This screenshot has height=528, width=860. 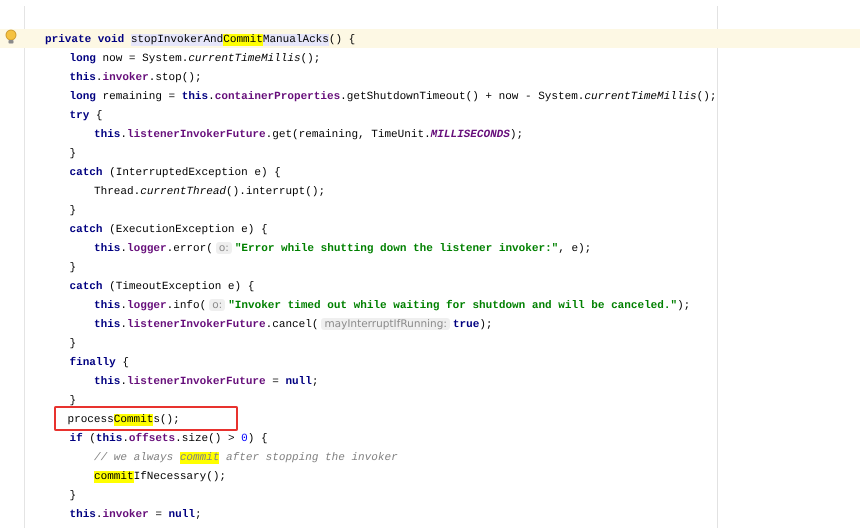 I want to click on code-line: catch (ExecutionException e) {, so click(x=169, y=230).